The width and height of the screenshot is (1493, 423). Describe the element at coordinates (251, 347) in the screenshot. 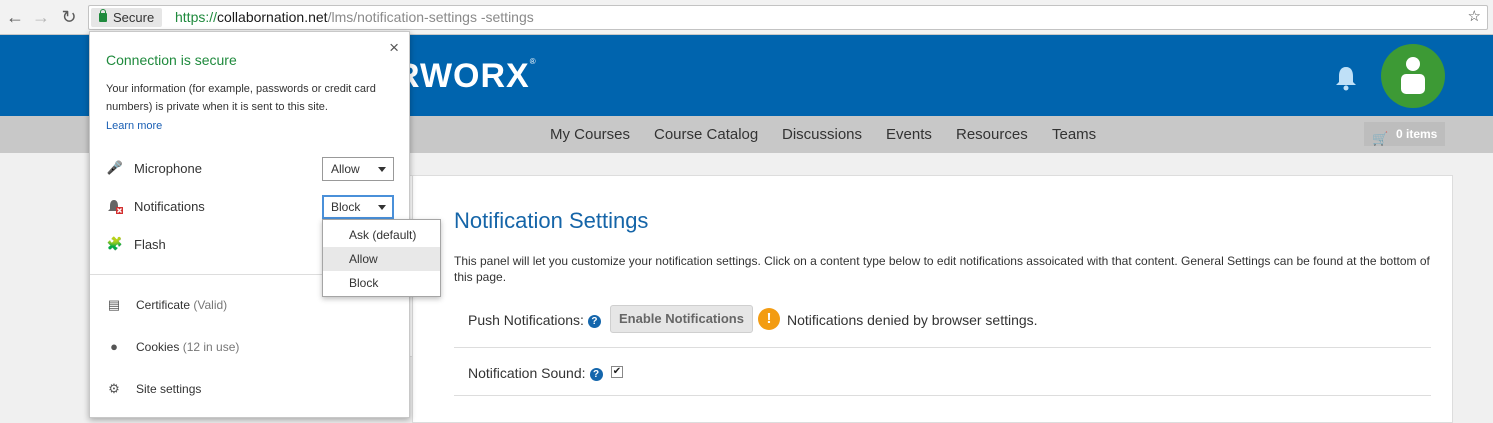

I see `cookies-item: ● Cookies (12 in use)` at that location.